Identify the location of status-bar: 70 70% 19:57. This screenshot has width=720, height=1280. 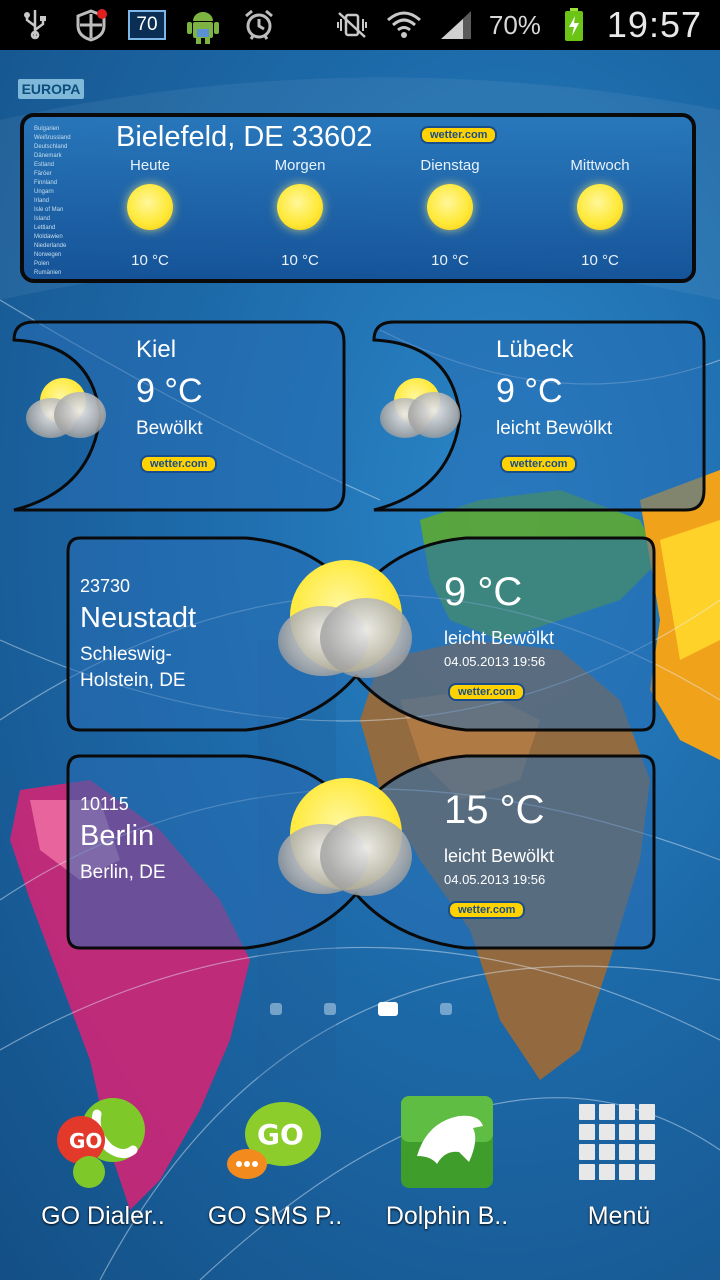
(360, 25).